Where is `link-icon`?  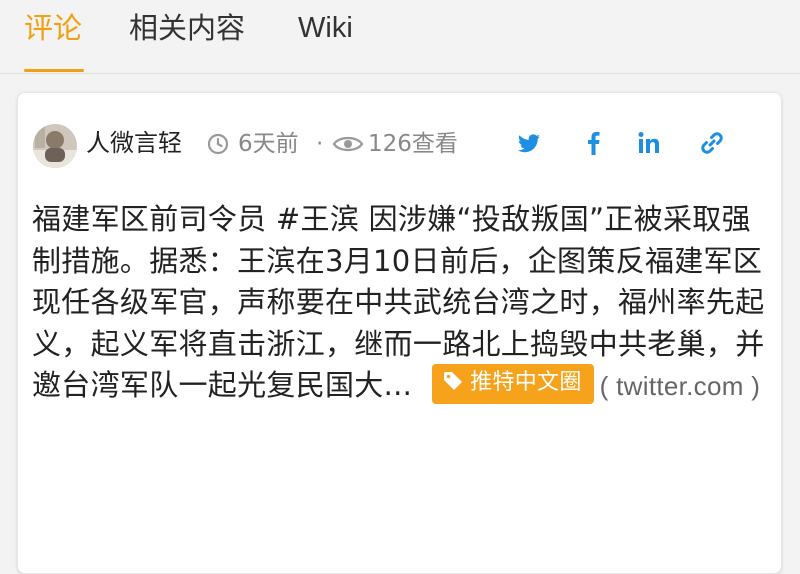
link-icon is located at coordinates (712, 143).